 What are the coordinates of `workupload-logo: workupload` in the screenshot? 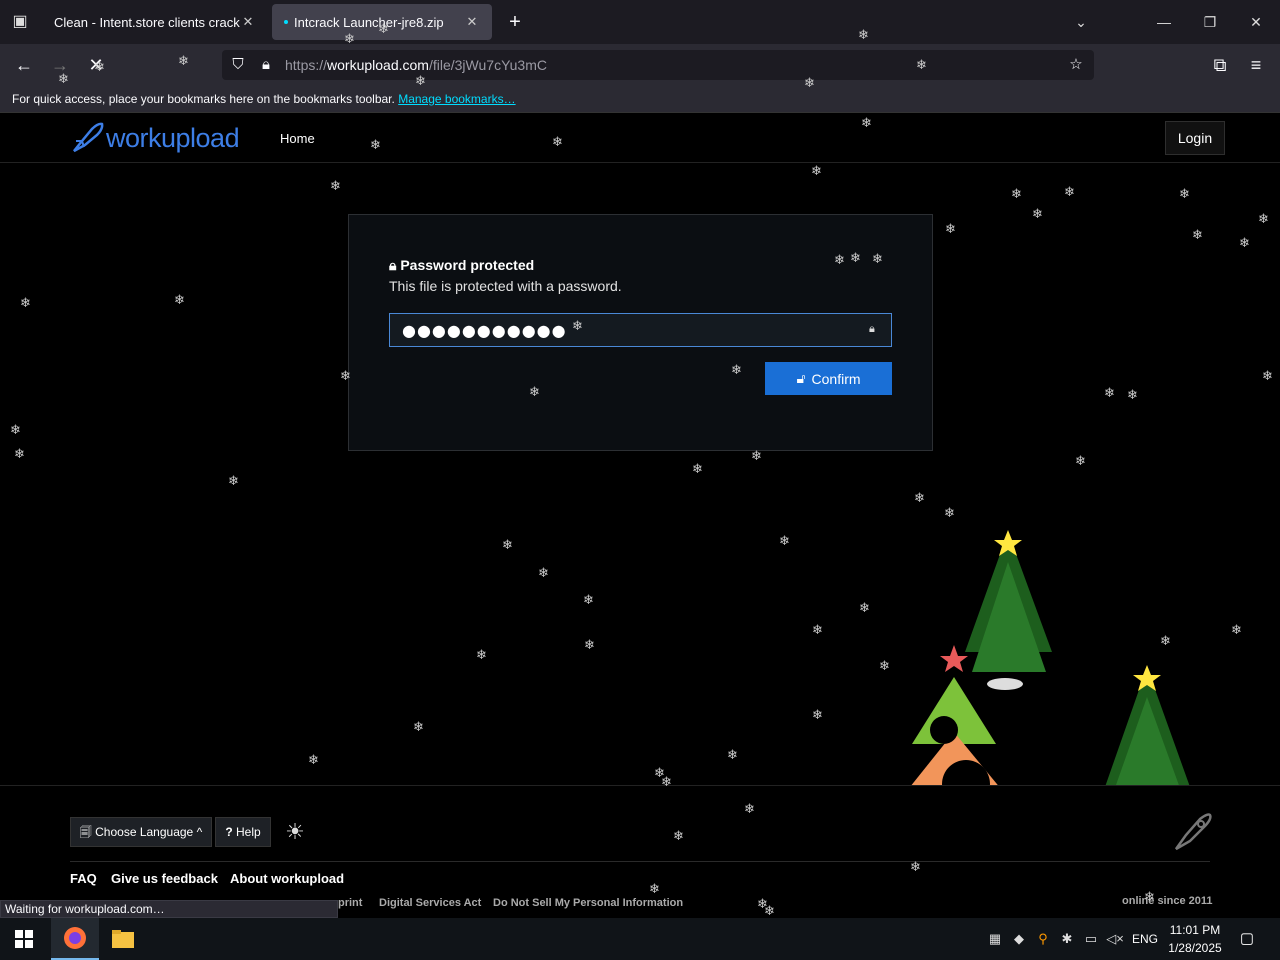 It's located at (155, 138).